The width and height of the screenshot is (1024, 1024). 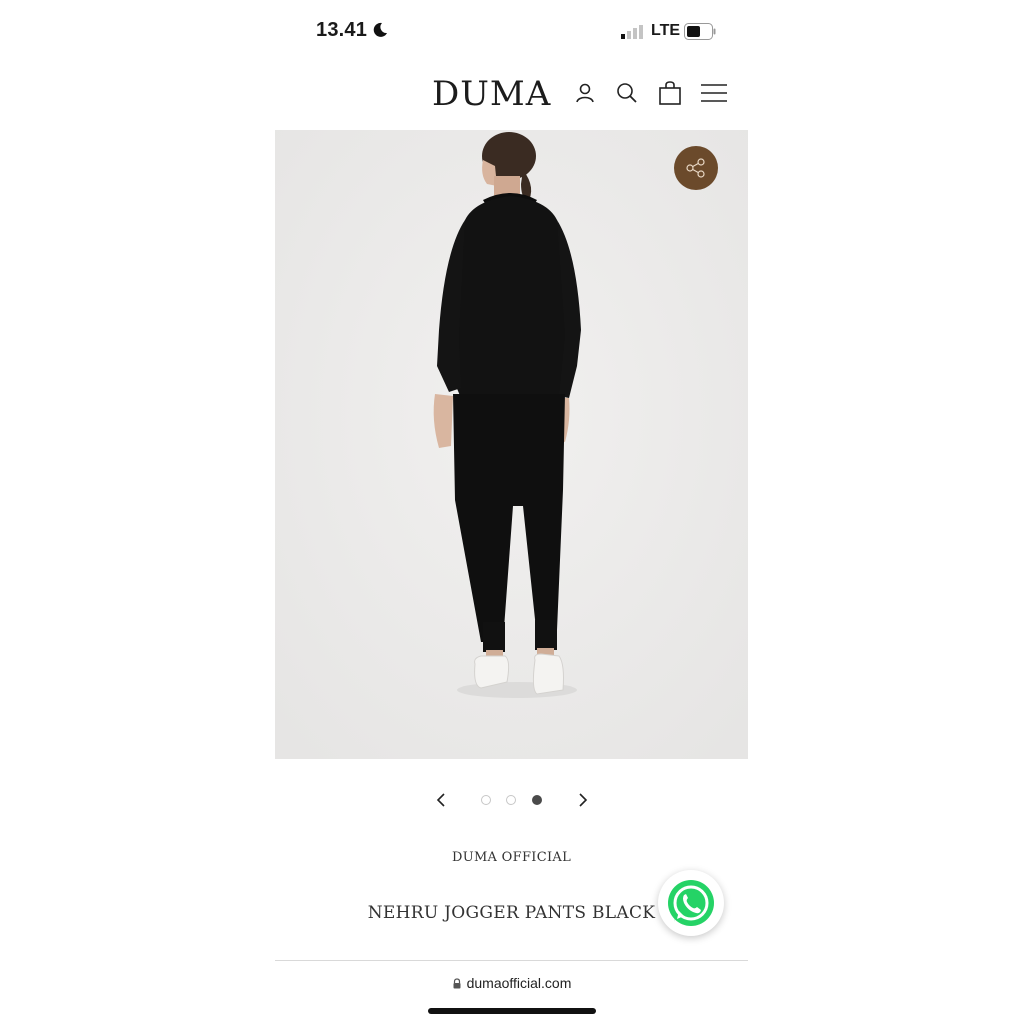 I want to click on account-icon, so click(x=585, y=93).